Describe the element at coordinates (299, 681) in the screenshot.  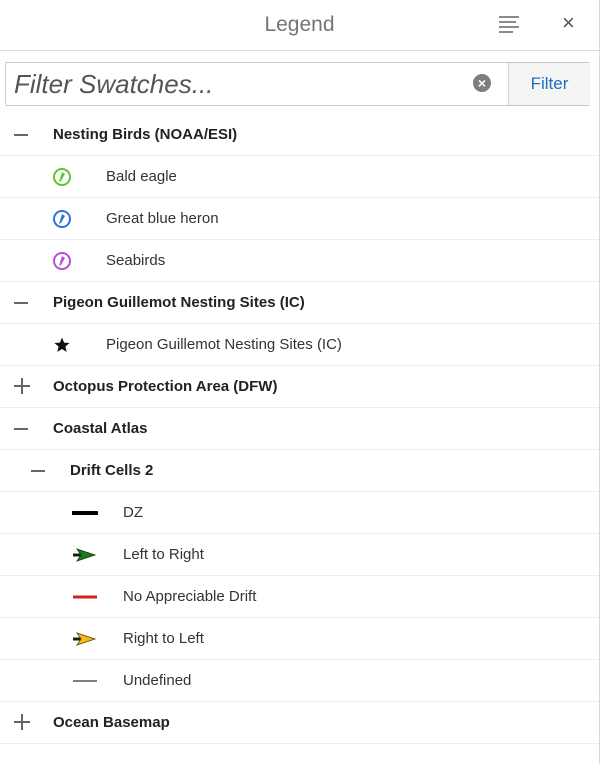
I see `legend-item-undefined: Undefined` at that location.